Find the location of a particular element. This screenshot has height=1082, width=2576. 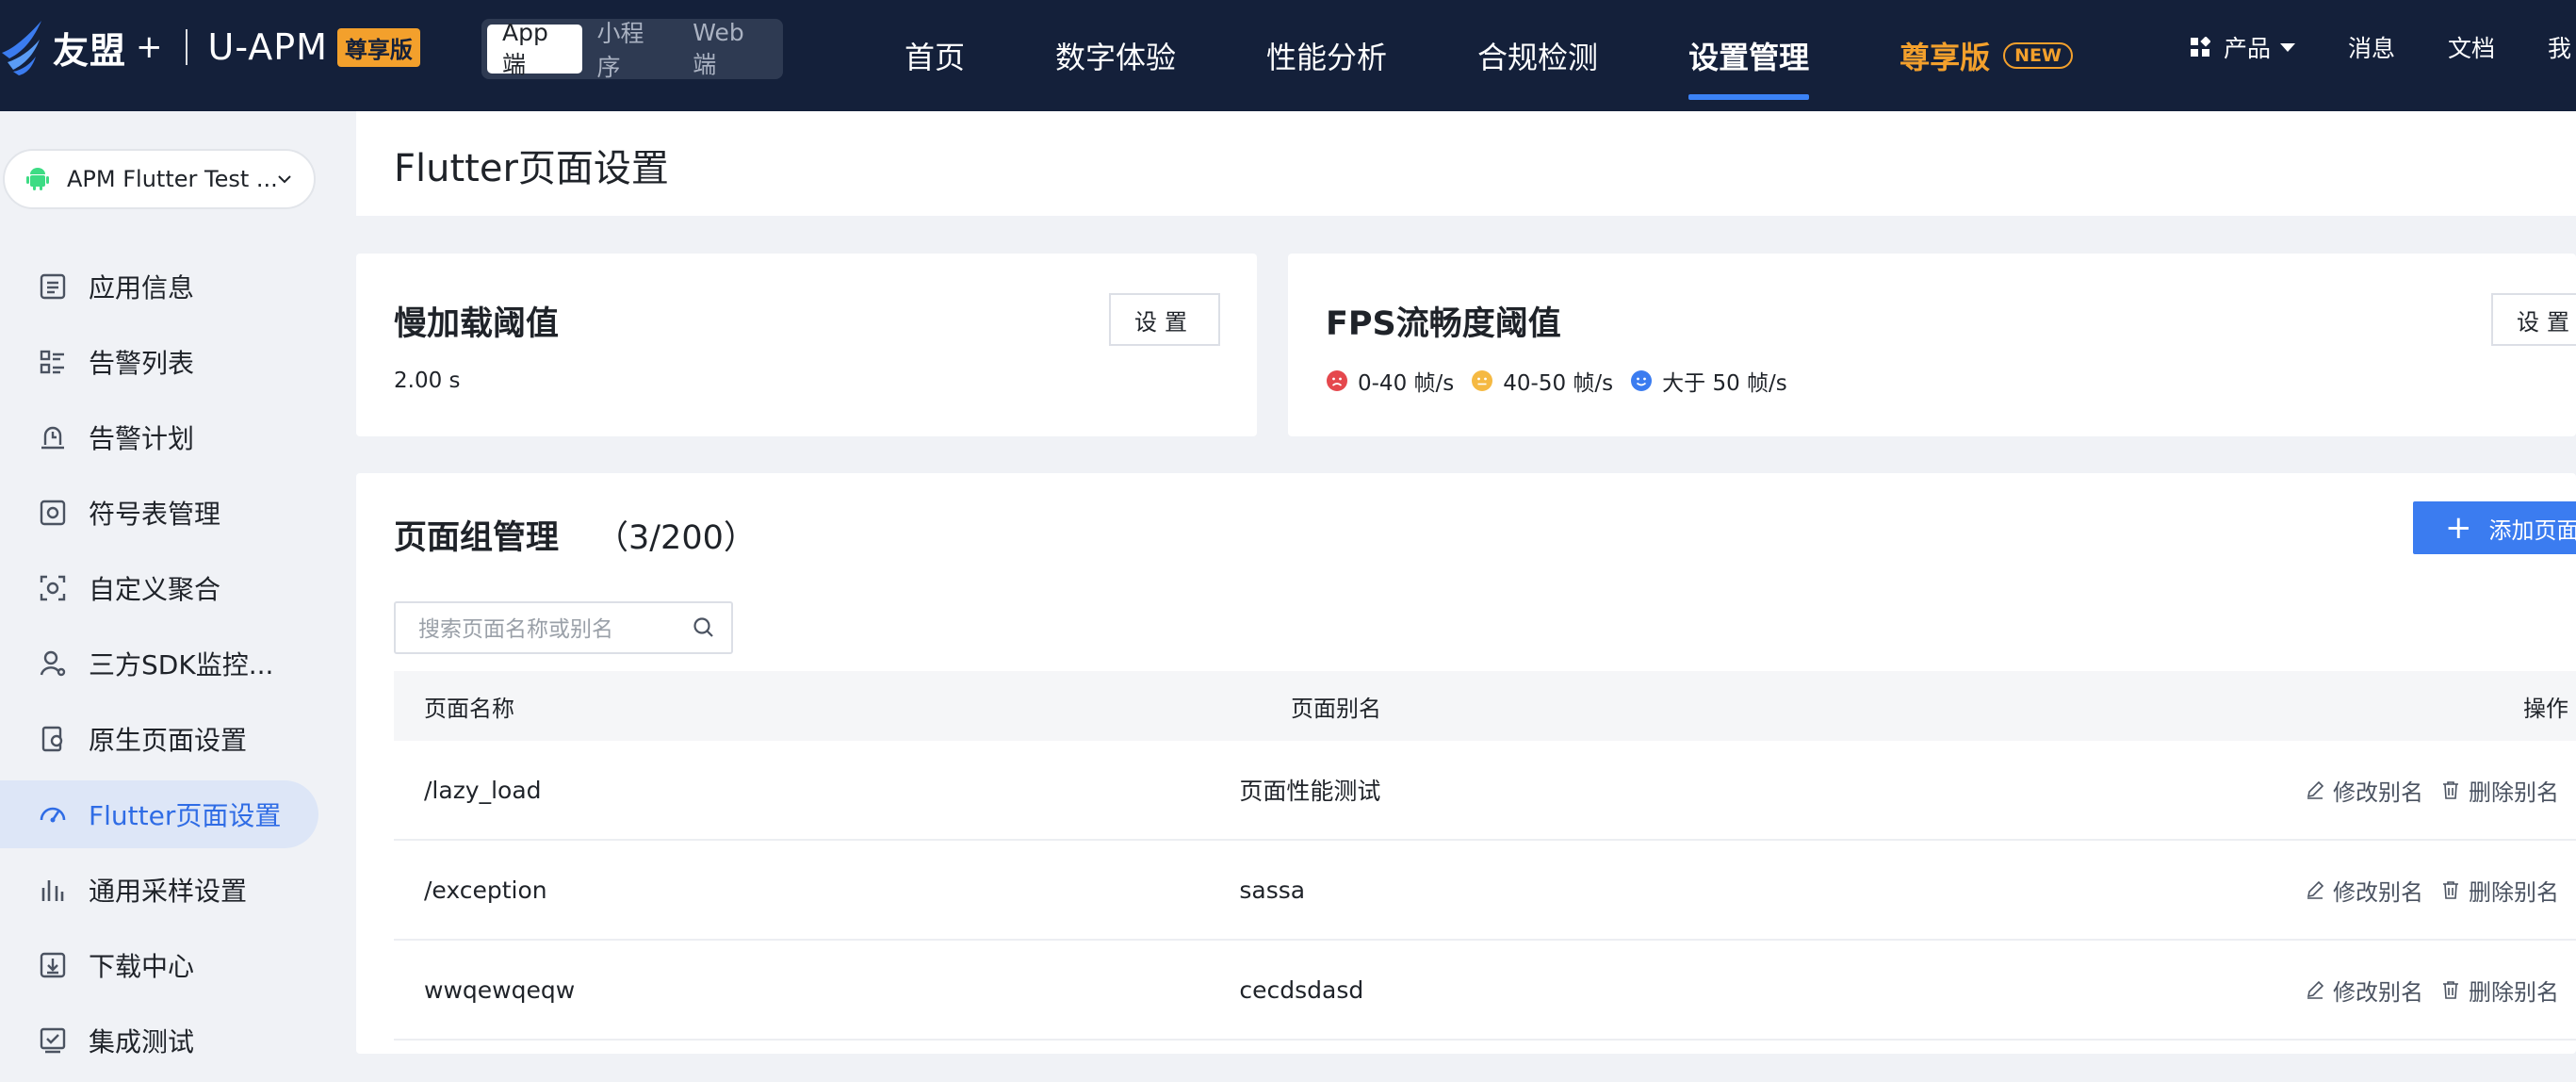

main-nav: 首页 数字体验 性能分析 合规检测 设置管理 尊享版 NEW is located at coordinates (1534, 56).